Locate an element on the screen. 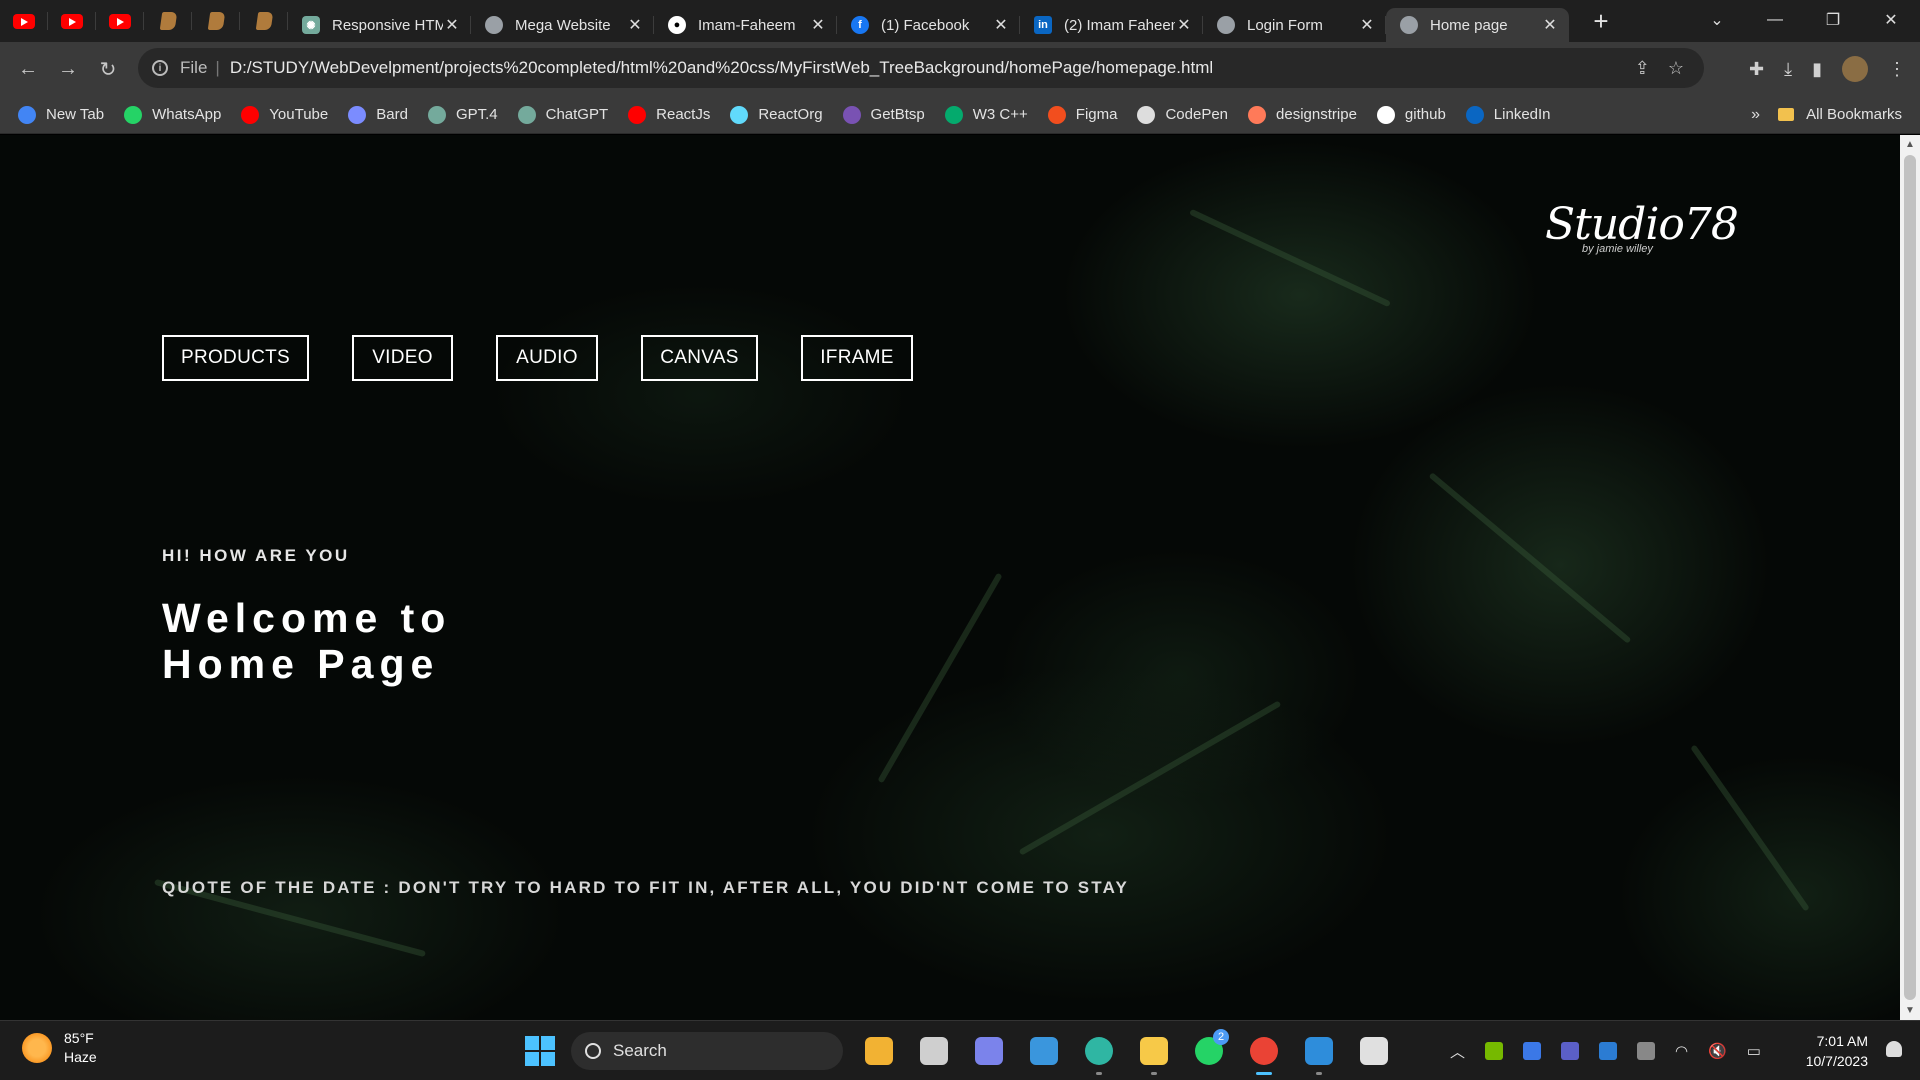 Image resolution: width=1920 pixels, height=1080 pixels. menu-products-button: PRODUCTS is located at coordinates (235, 358).